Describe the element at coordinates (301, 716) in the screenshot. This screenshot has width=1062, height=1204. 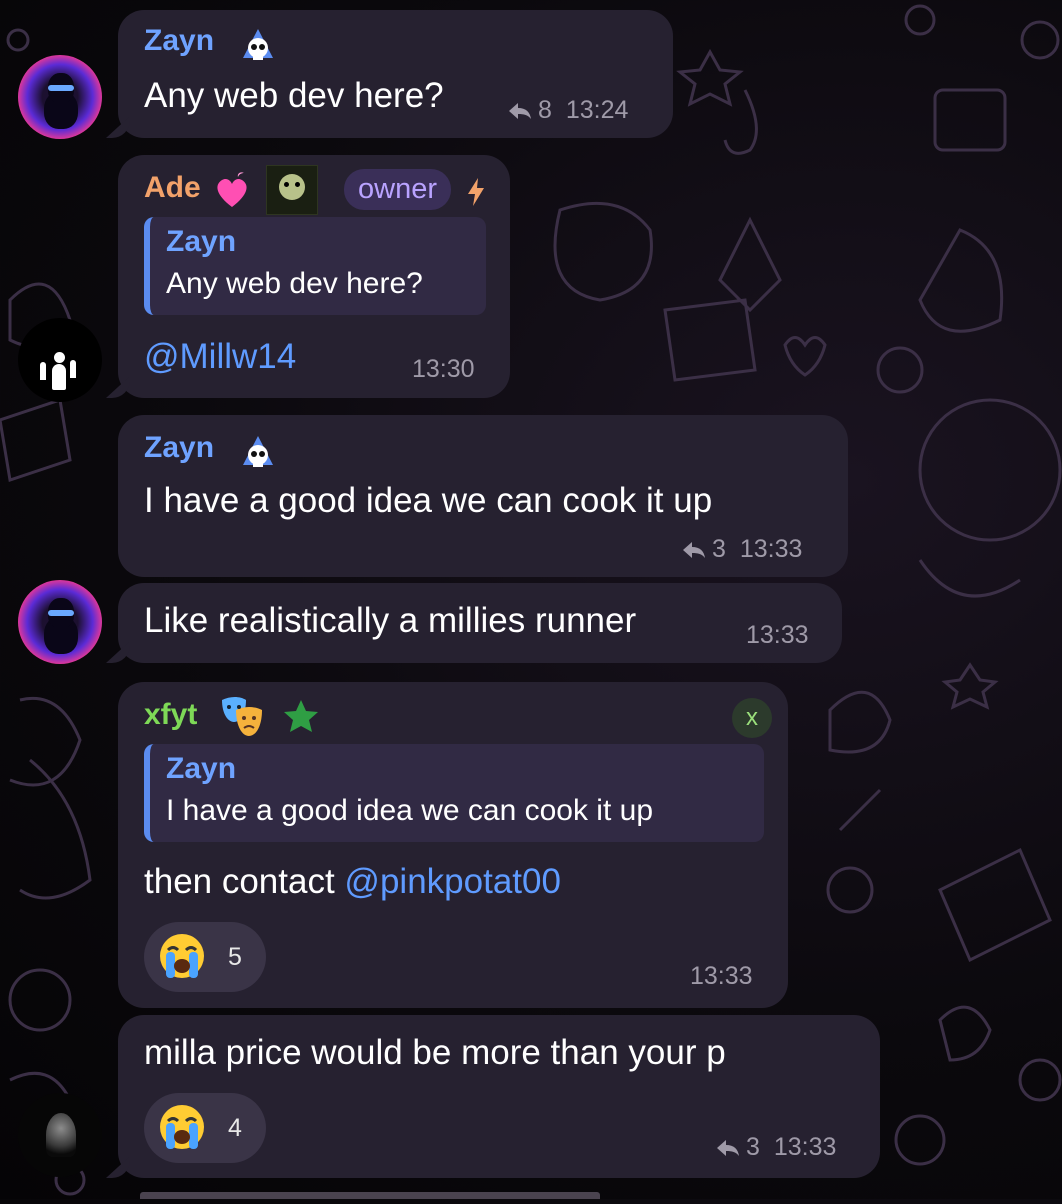
I see `star-icon` at that location.